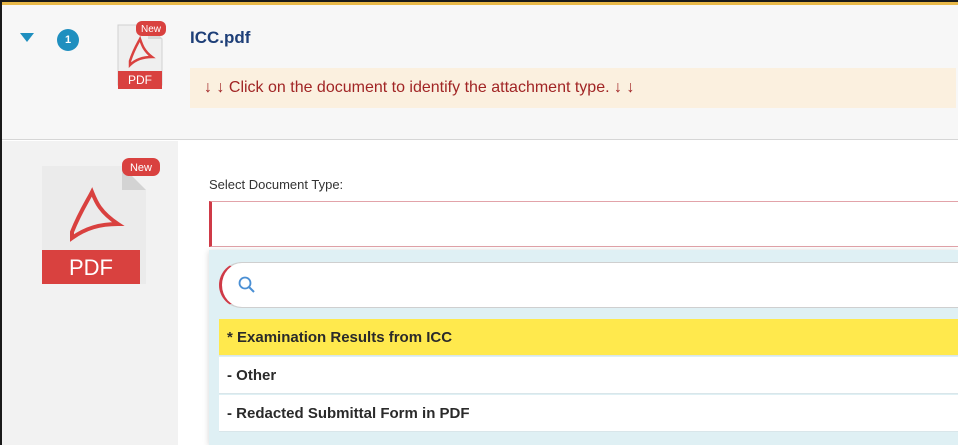  What do you see at coordinates (103, 222) in the screenshot?
I see `pdf-document-preview-icon: PDF New` at bounding box center [103, 222].